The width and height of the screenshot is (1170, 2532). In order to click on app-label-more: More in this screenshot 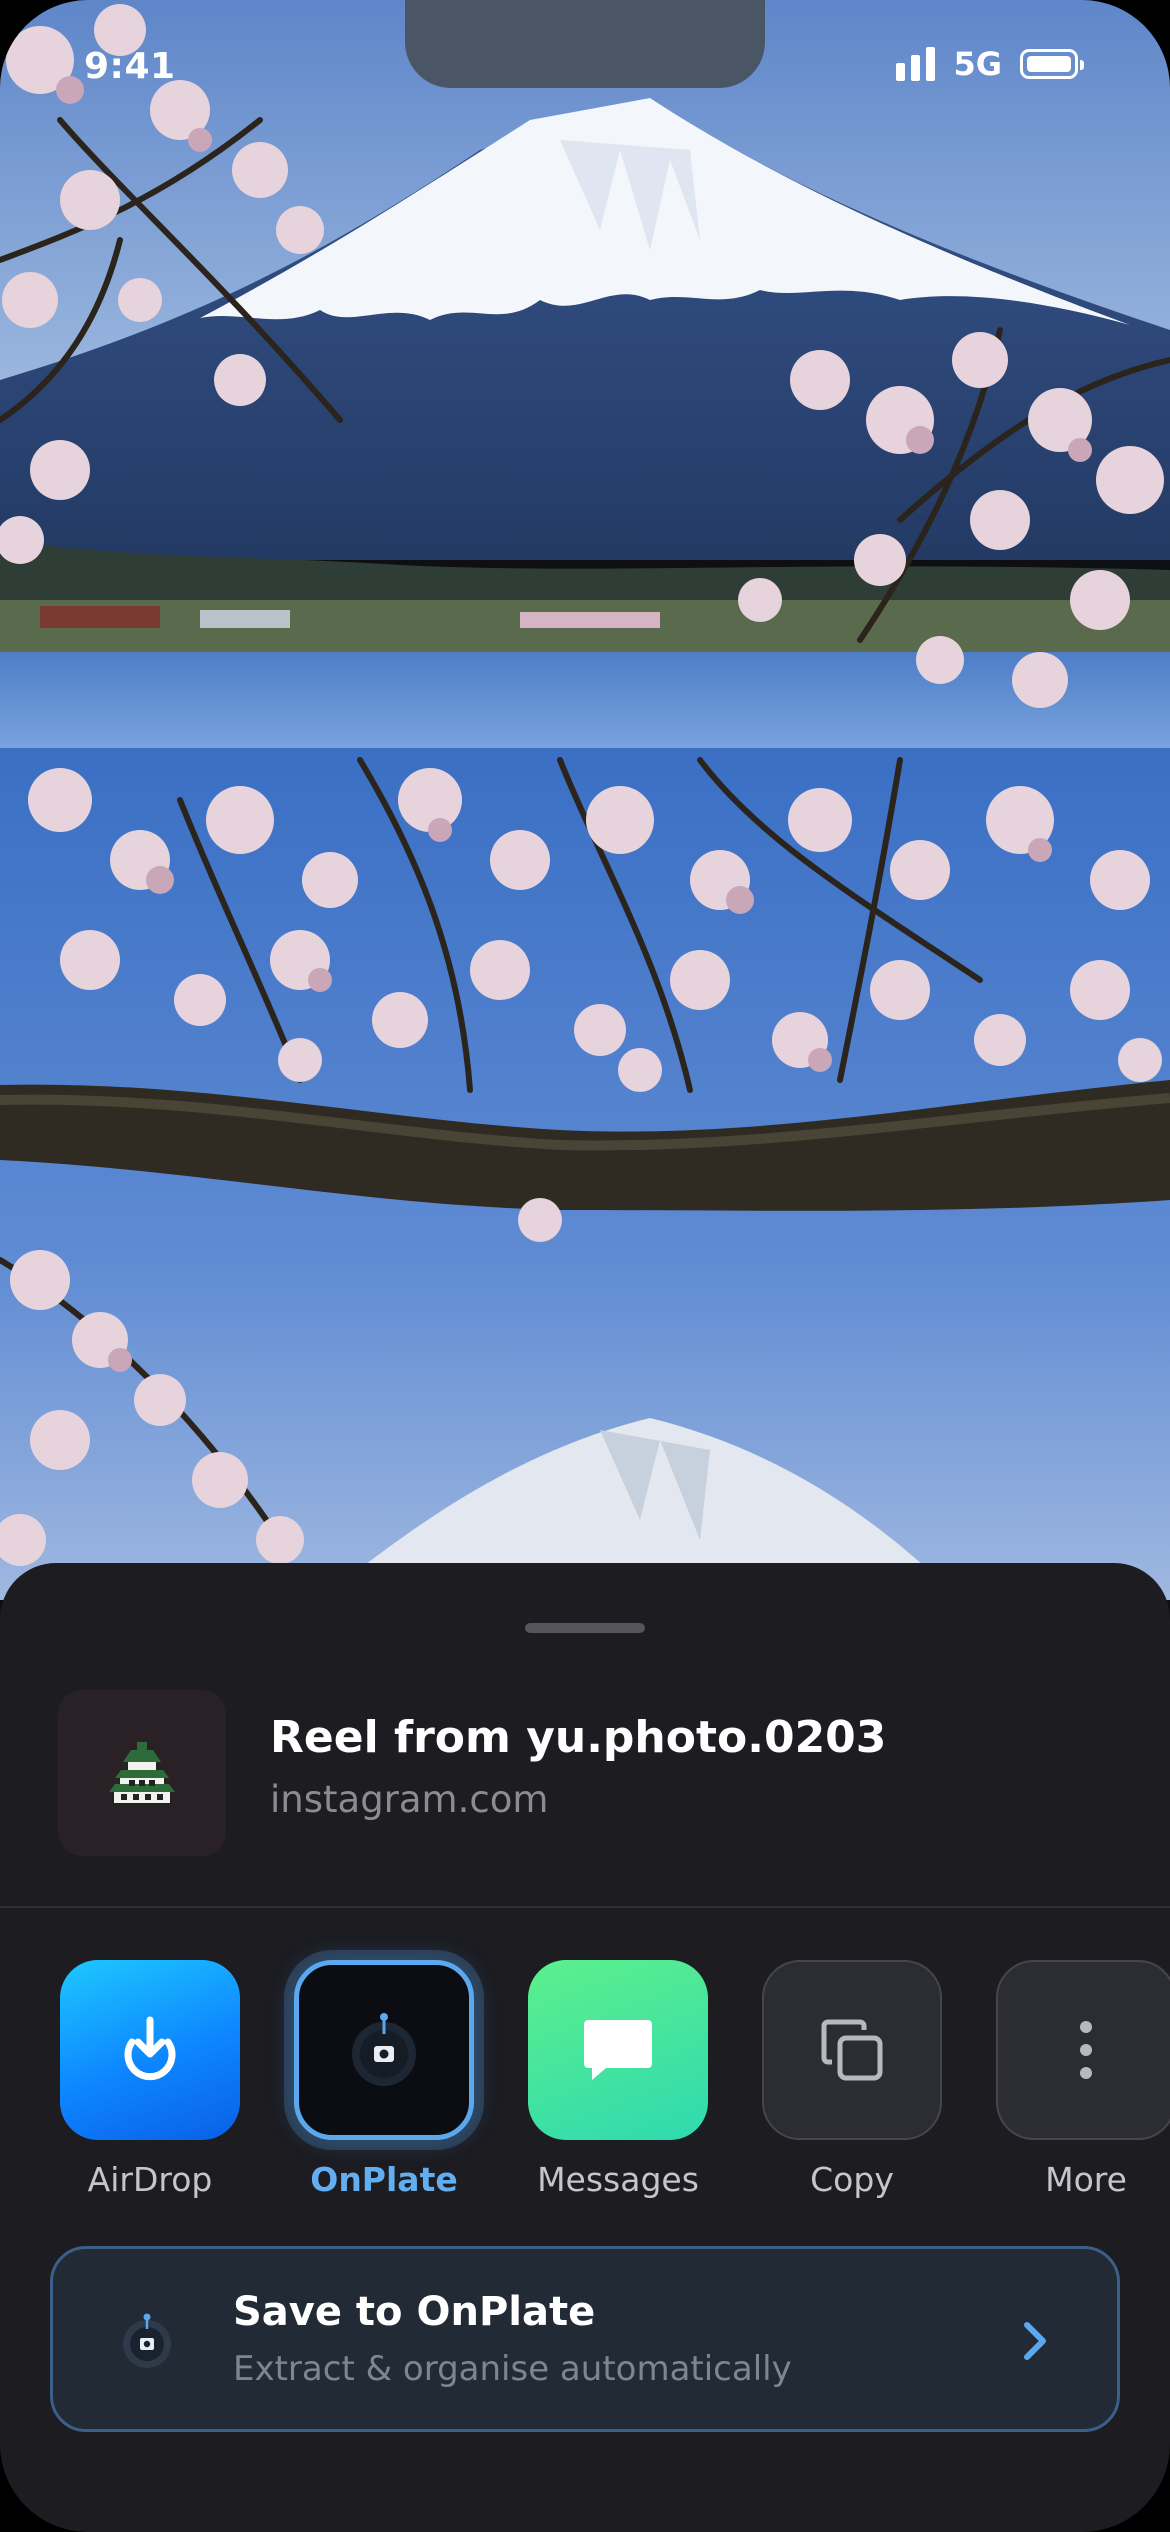, I will do `click(1086, 2179)`.